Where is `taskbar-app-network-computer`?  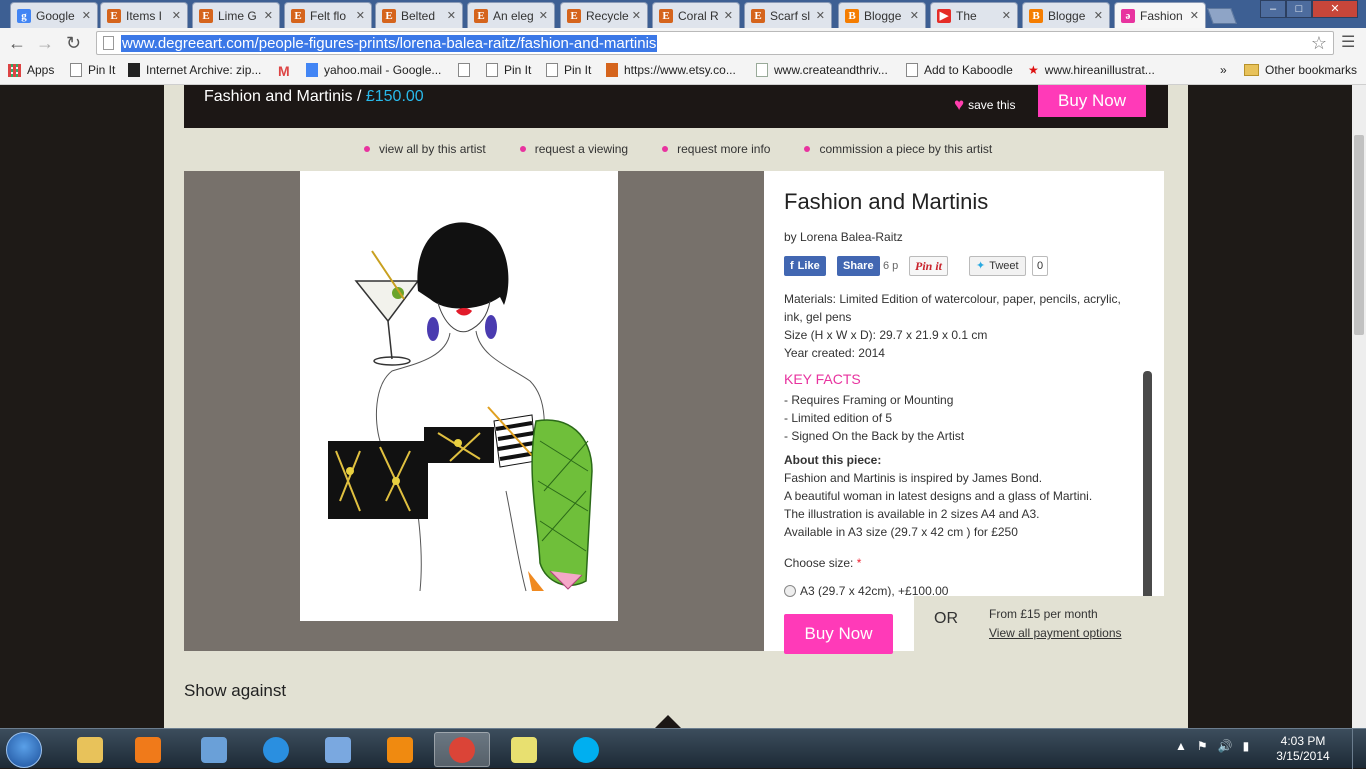 taskbar-app-network-computer is located at coordinates (214, 749).